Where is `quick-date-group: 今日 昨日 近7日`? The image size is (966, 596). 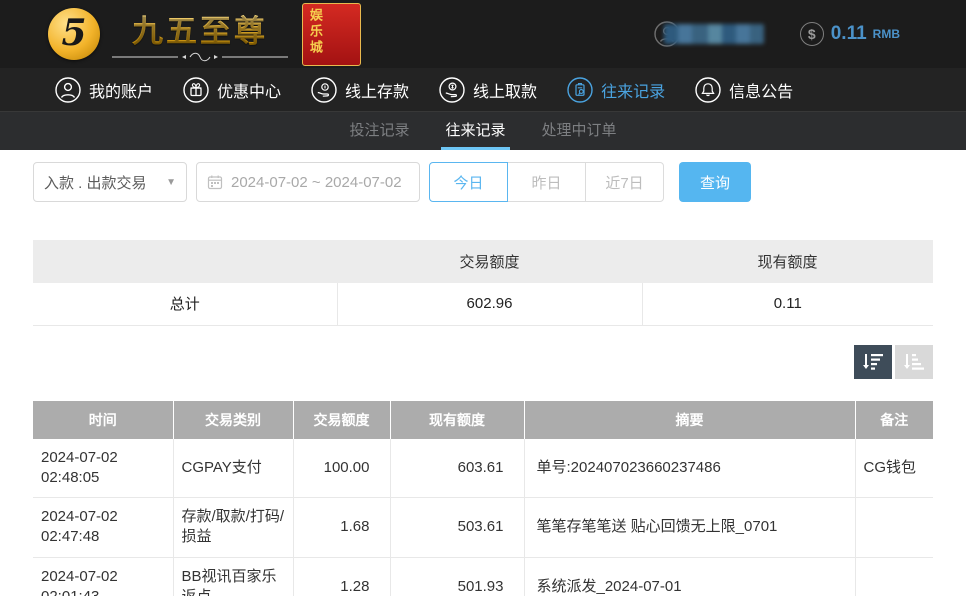 quick-date-group: 今日 昨日 近7日 is located at coordinates (546, 182).